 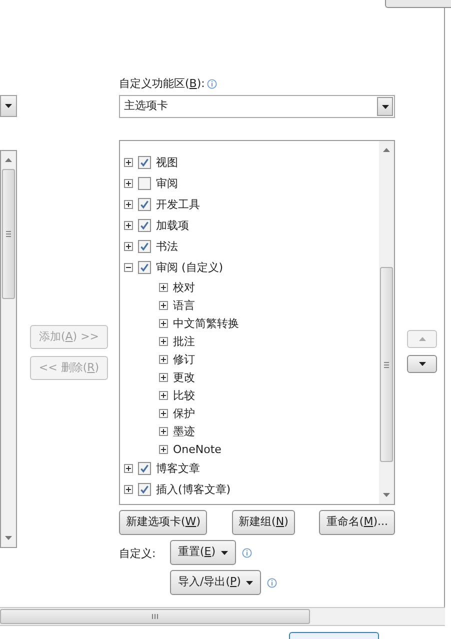 I want to click on customize-label: 自定义:, so click(x=138, y=554).